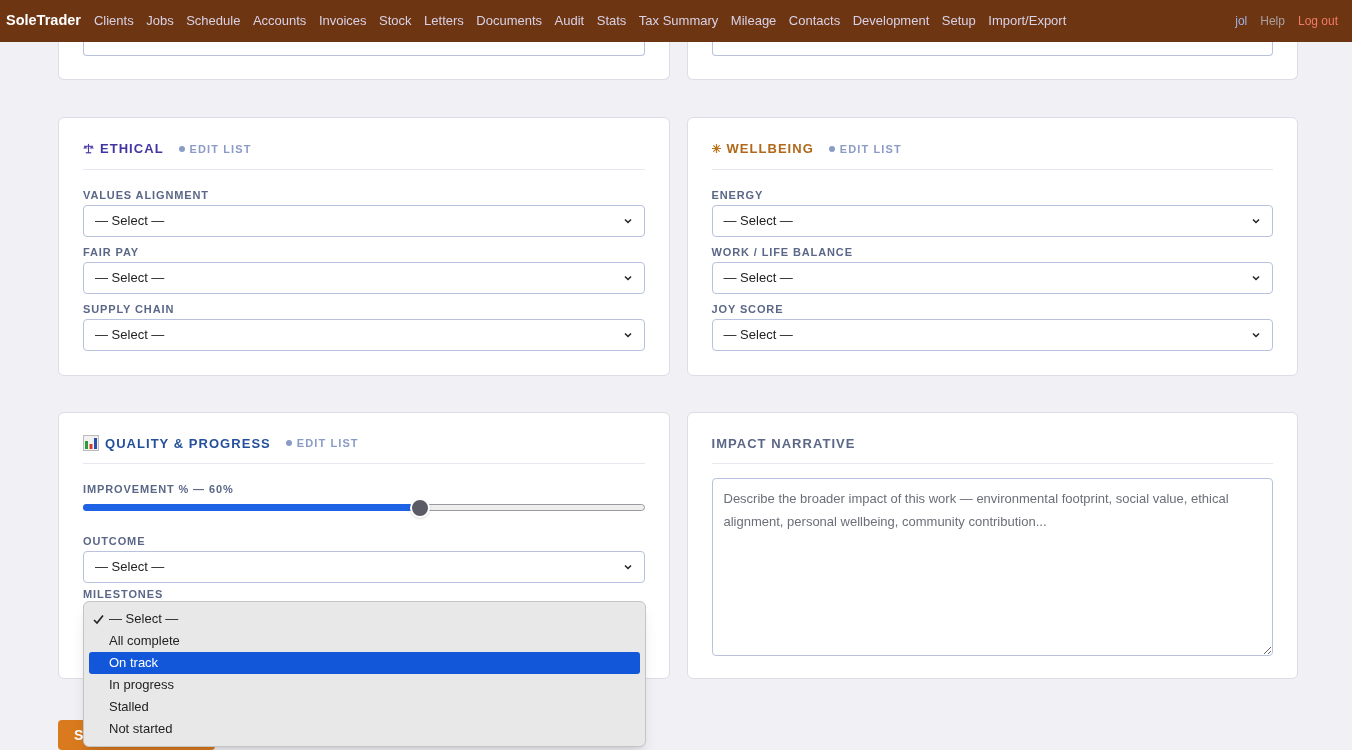 This screenshot has height=750, width=1352. I want to click on nav-link: Contacts, so click(814, 21).